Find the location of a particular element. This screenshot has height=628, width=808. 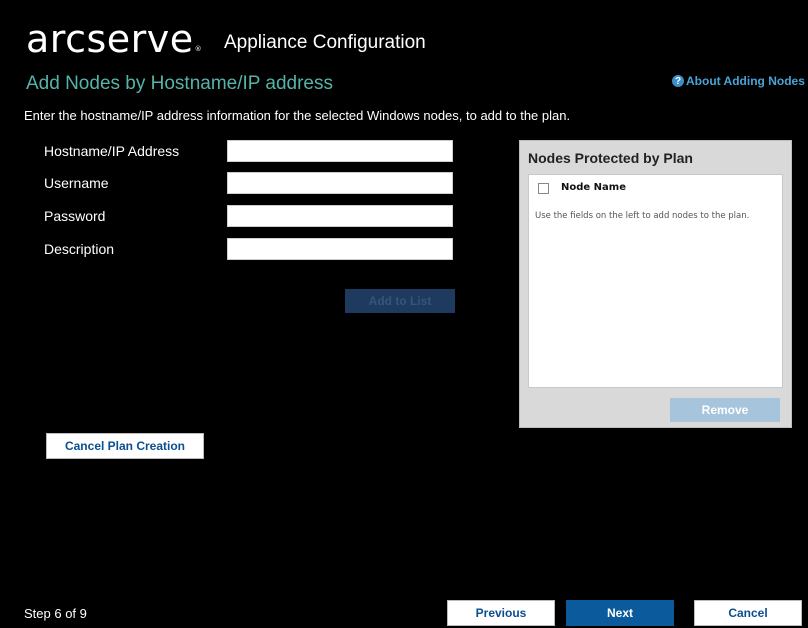

node-name-column-header: Node Name is located at coordinates (593, 187).